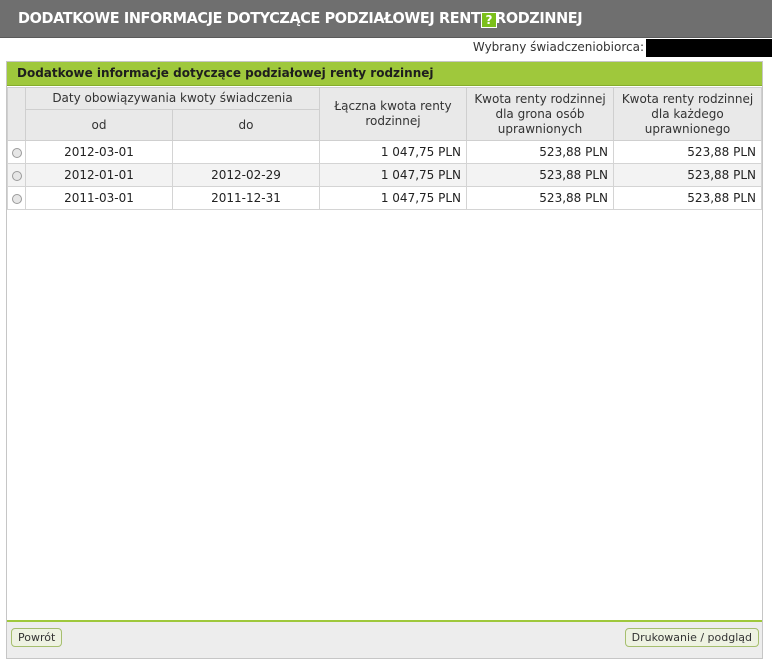 The image size is (772, 662). I want to click on date-to-cell: 2012-02-29, so click(246, 175).